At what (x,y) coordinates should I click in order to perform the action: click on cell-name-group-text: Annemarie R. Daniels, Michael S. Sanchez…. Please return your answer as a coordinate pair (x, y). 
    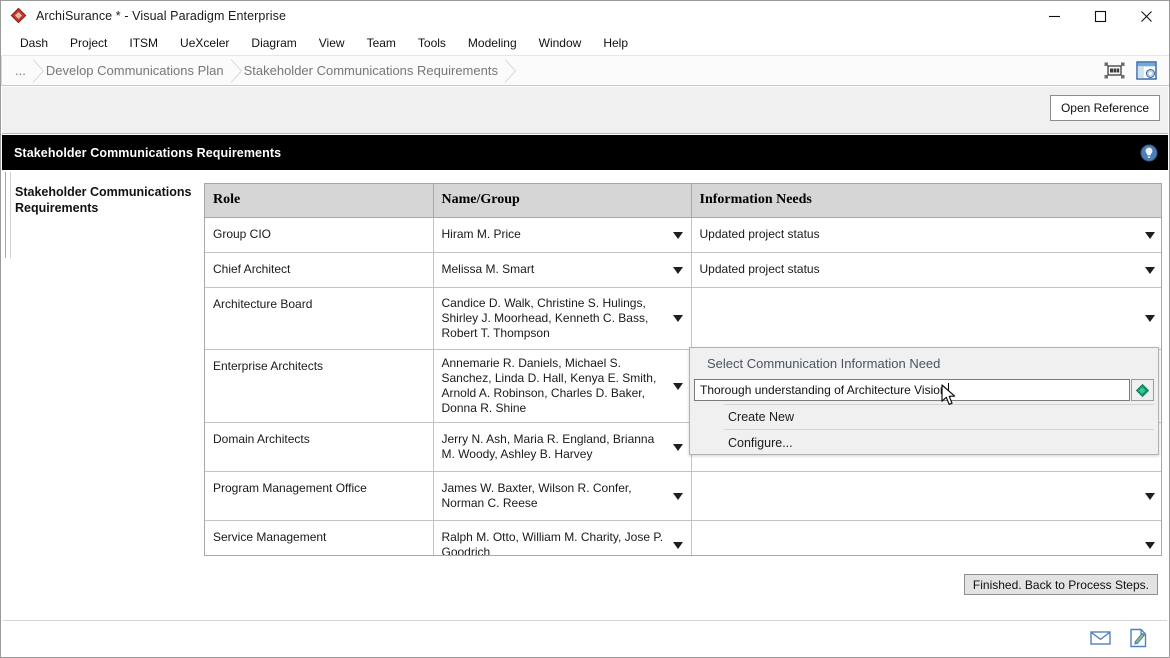
    Looking at the image, I should click on (549, 385).